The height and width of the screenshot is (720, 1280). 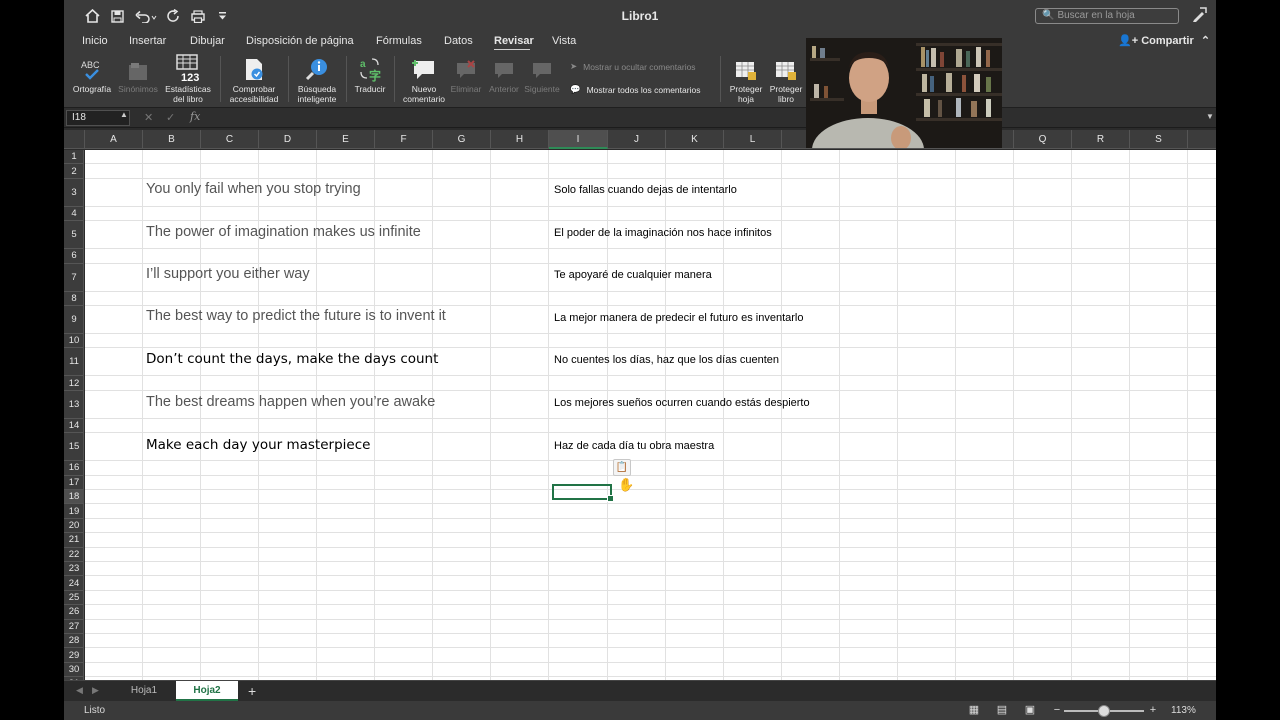 I want to click on column-header-I: I, so click(x=578, y=139).